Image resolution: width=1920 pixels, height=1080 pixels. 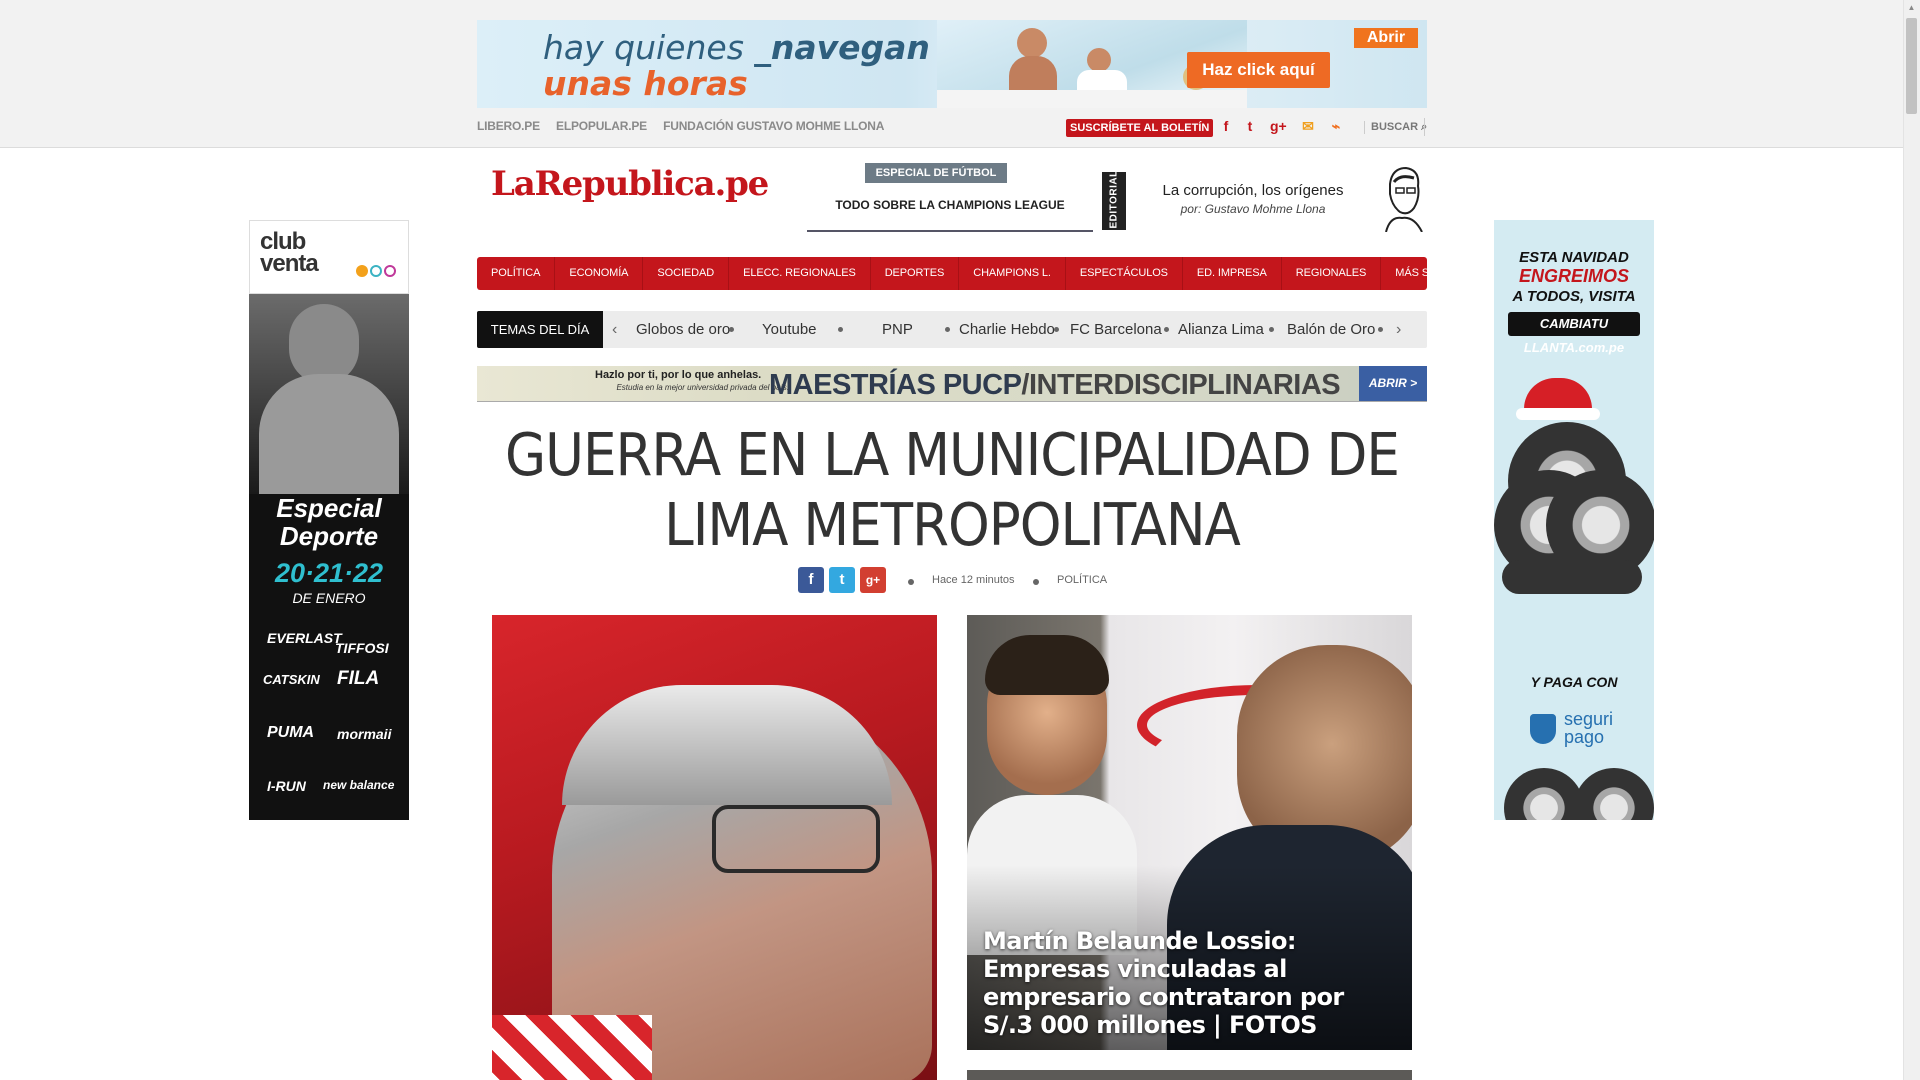 What do you see at coordinates (1253, 209) in the screenshot?
I see `editorial-author: por: Gustavo Mohme Llona` at bounding box center [1253, 209].